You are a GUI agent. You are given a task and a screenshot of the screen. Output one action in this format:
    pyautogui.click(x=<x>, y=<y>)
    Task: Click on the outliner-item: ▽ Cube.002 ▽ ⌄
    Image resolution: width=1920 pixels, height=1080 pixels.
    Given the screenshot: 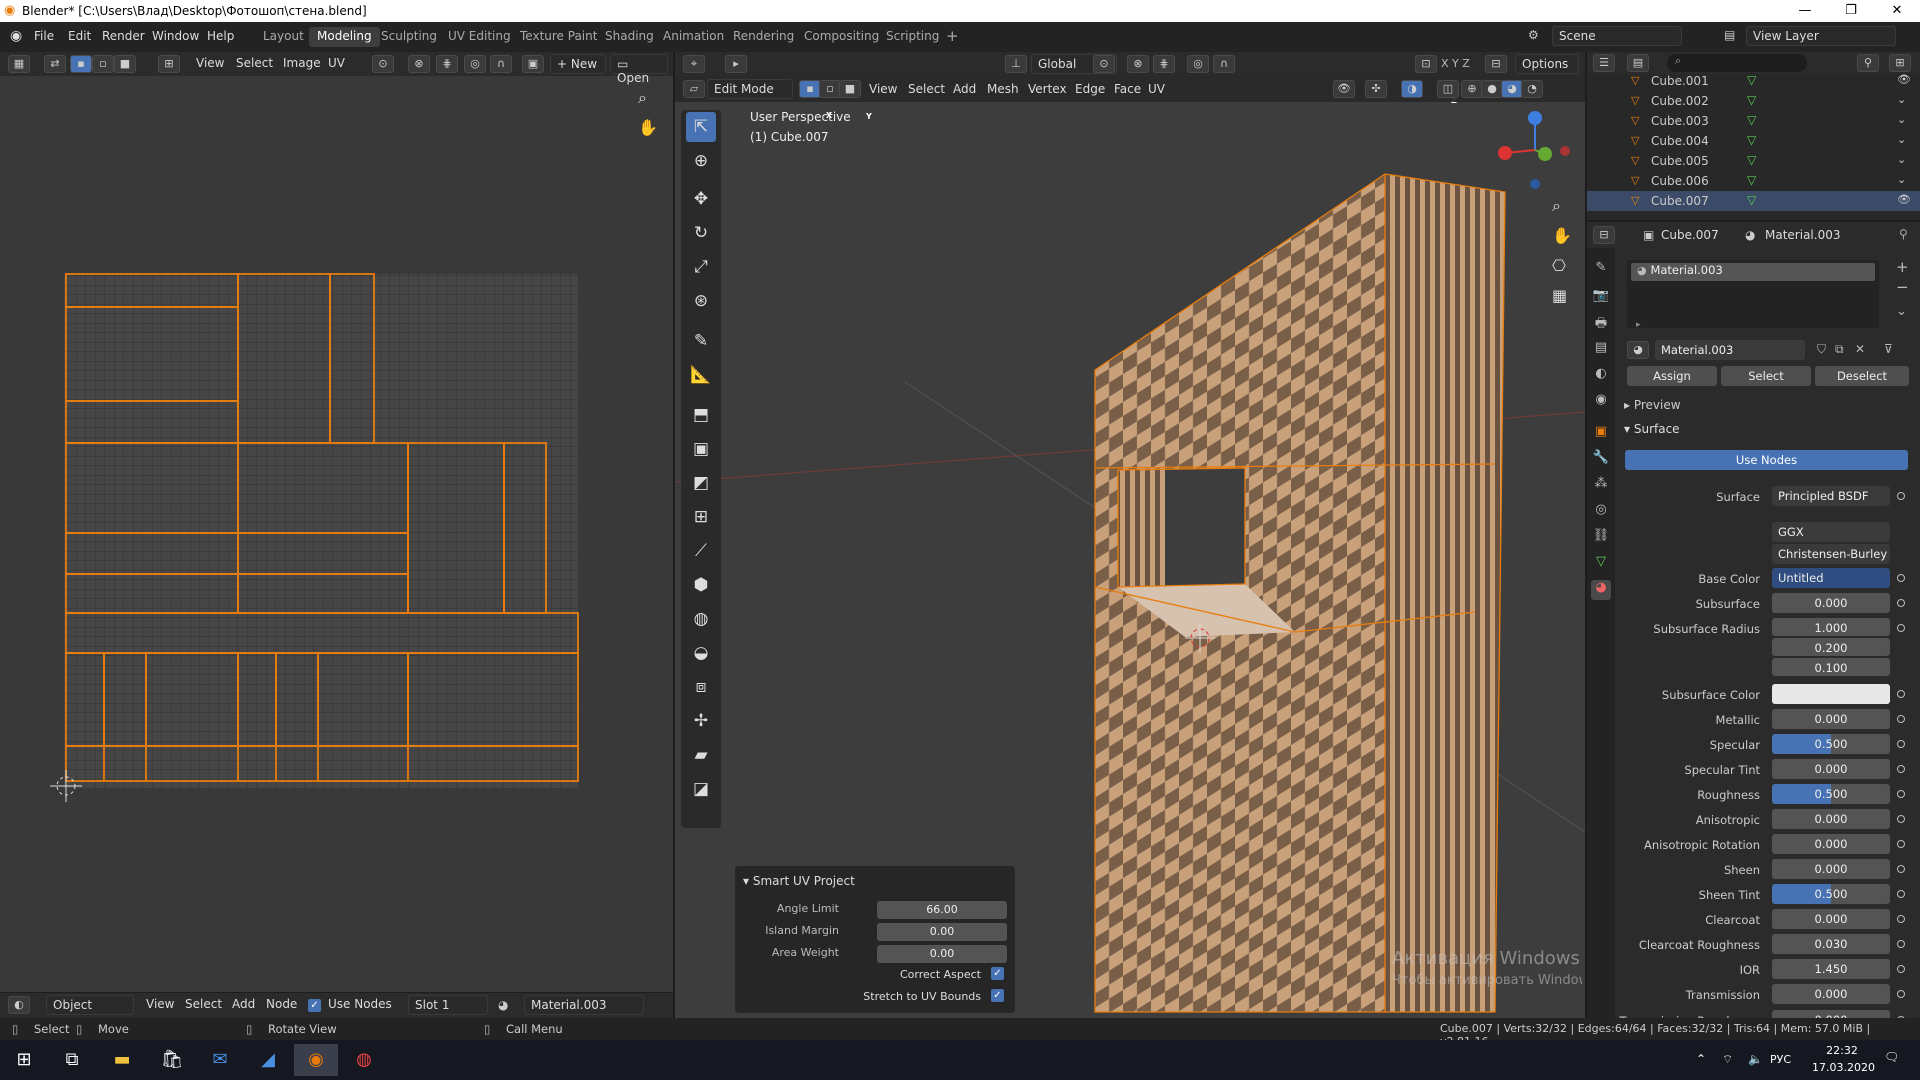 What is the action you would take?
    pyautogui.click(x=1753, y=101)
    